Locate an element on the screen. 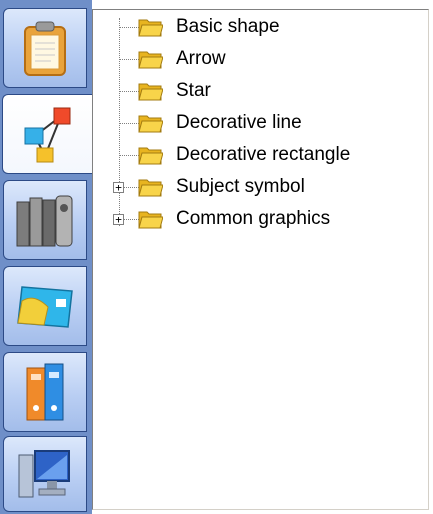 The width and height of the screenshot is (433, 514). tree-item-label: Basic shape is located at coordinates (228, 26).